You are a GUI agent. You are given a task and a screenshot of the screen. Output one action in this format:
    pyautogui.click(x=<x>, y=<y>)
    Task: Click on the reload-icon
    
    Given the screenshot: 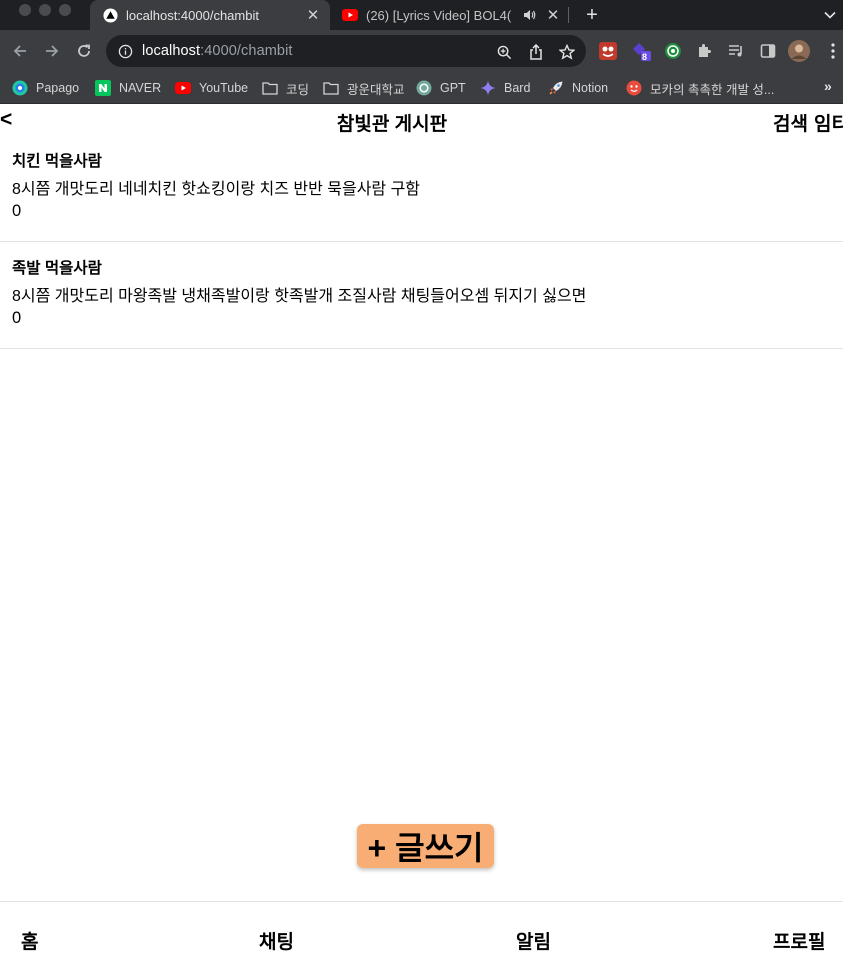 What is the action you would take?
    pyautogui.click(x=84, y=51)
    